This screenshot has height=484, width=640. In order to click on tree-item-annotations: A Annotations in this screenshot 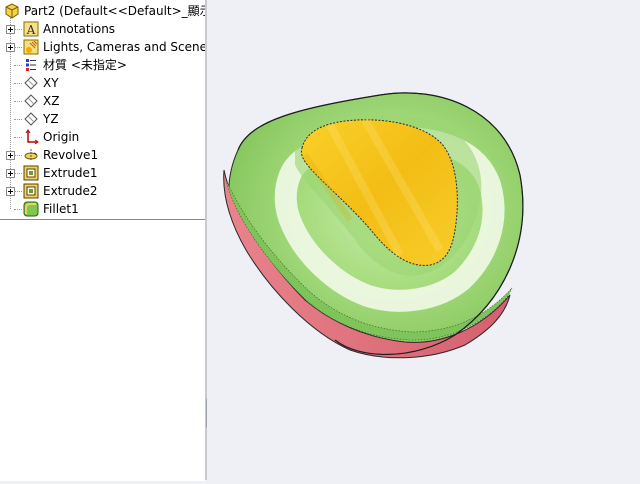, I will do `click(102, 29)`.